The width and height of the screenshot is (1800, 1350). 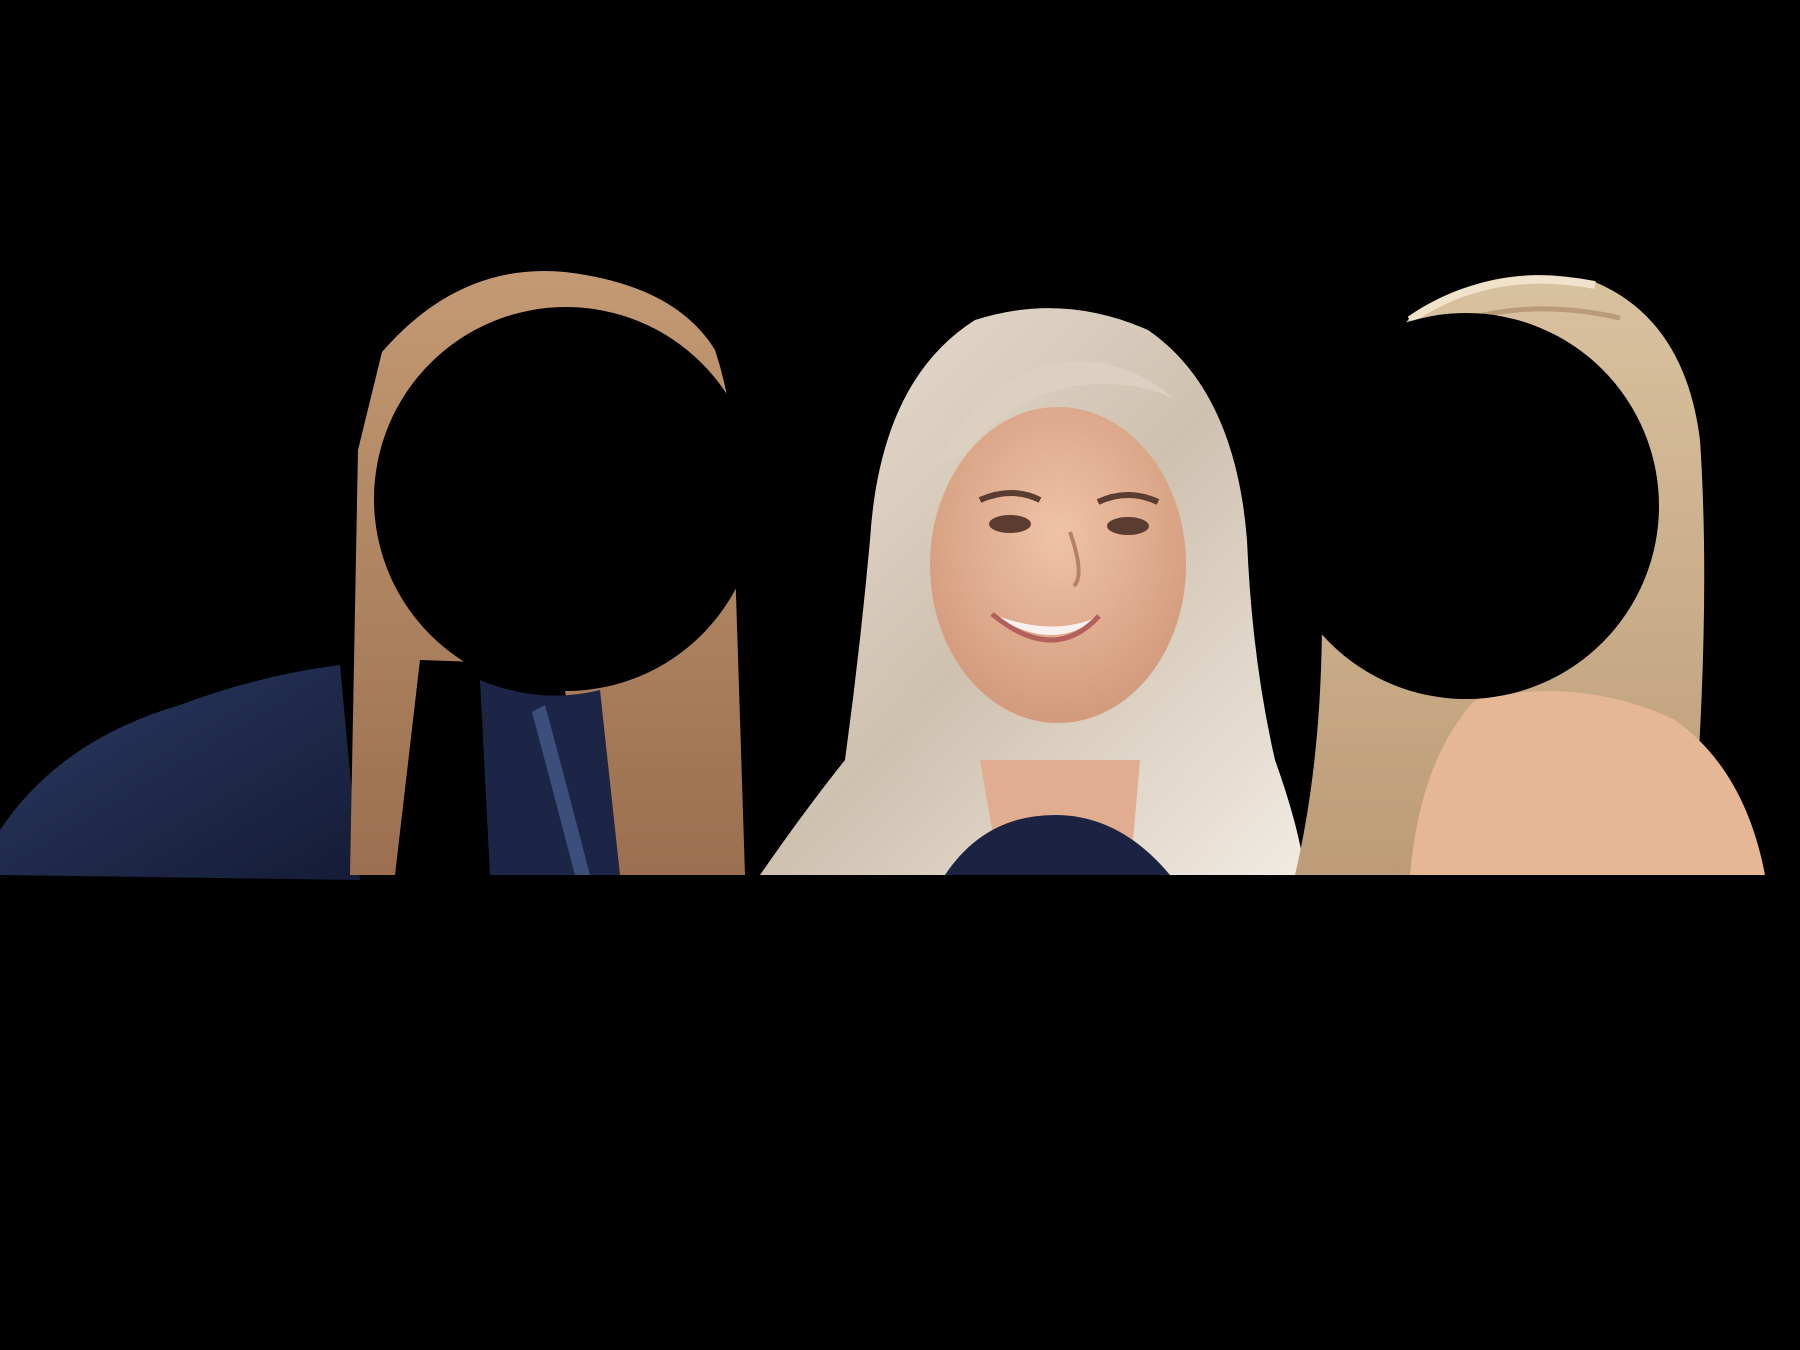 I want to click on right-face-redaction, so click(x=1466, y=506).